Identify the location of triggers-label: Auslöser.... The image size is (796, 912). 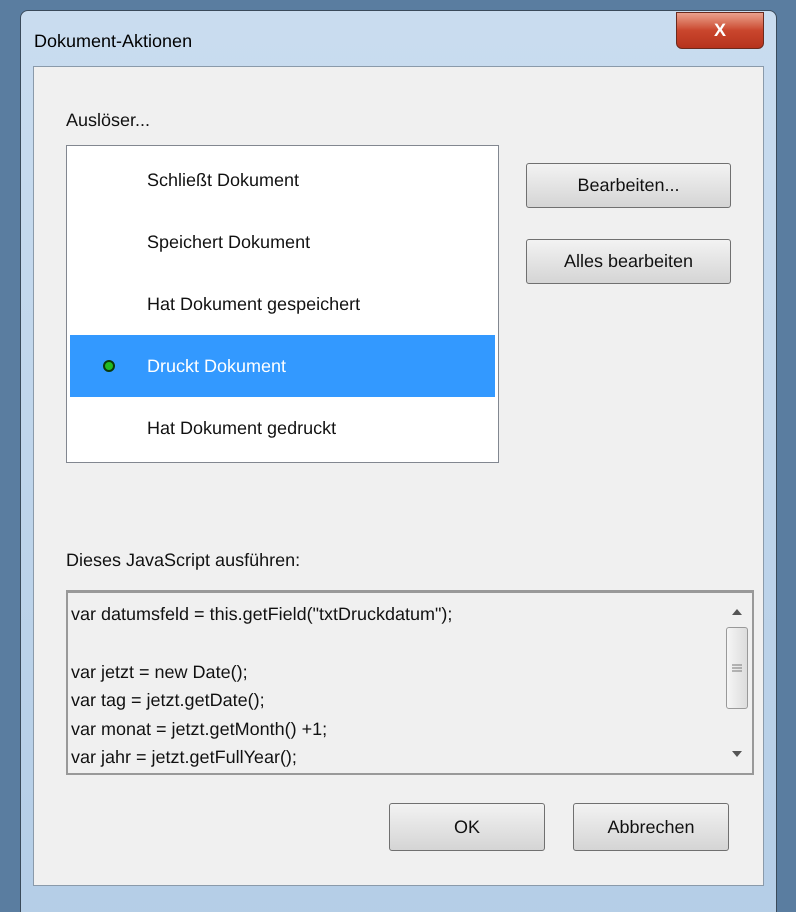
(109, 120).